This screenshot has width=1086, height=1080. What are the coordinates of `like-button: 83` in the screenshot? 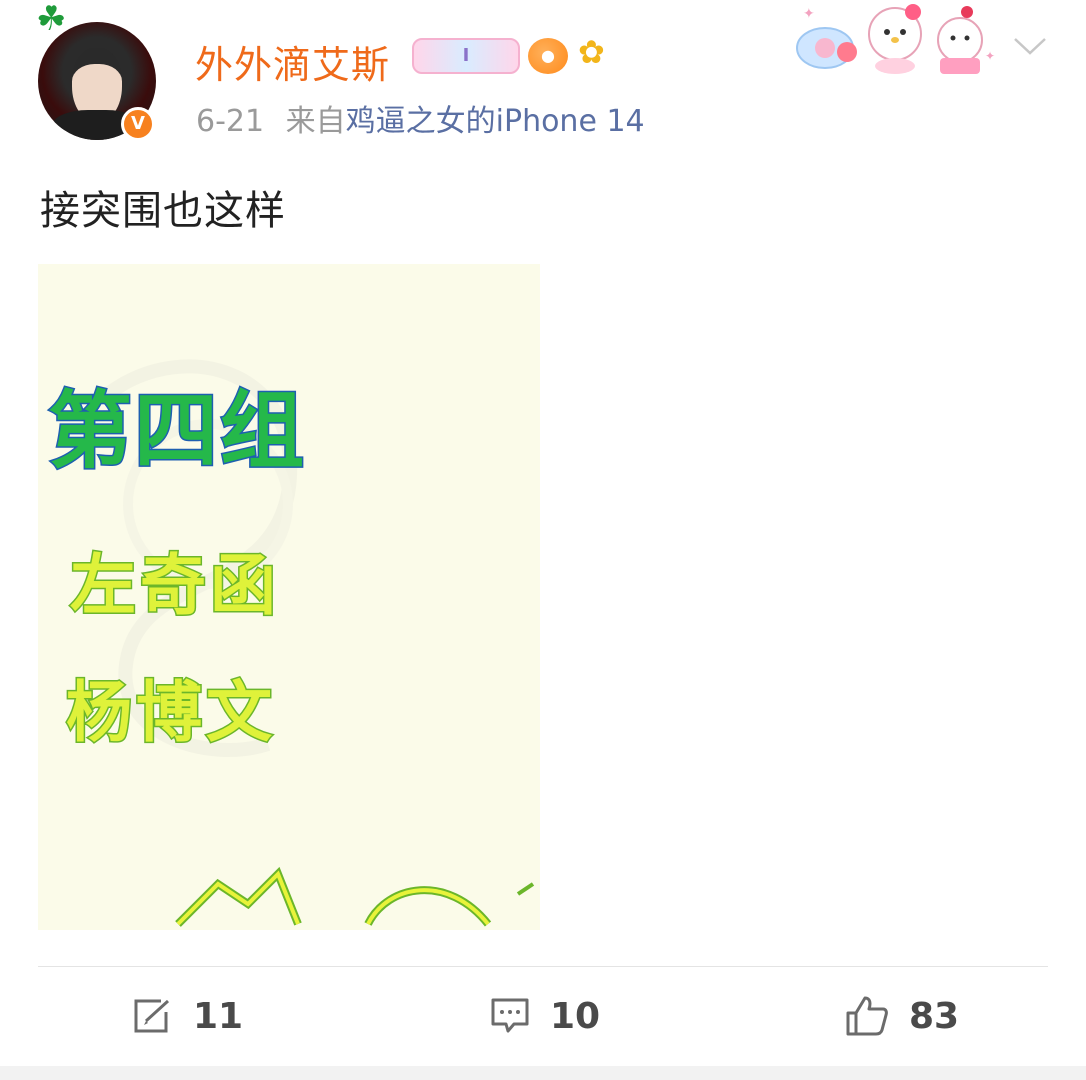 It's located at (902, 1016).